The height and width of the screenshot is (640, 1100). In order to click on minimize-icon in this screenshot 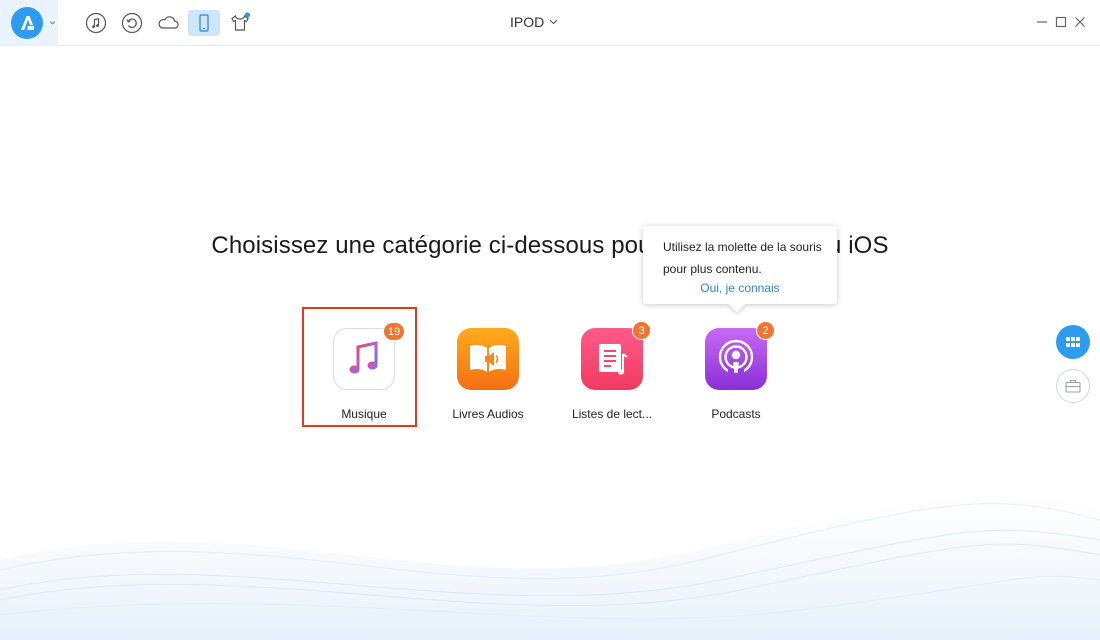, I will do `click(1042, 22)`.